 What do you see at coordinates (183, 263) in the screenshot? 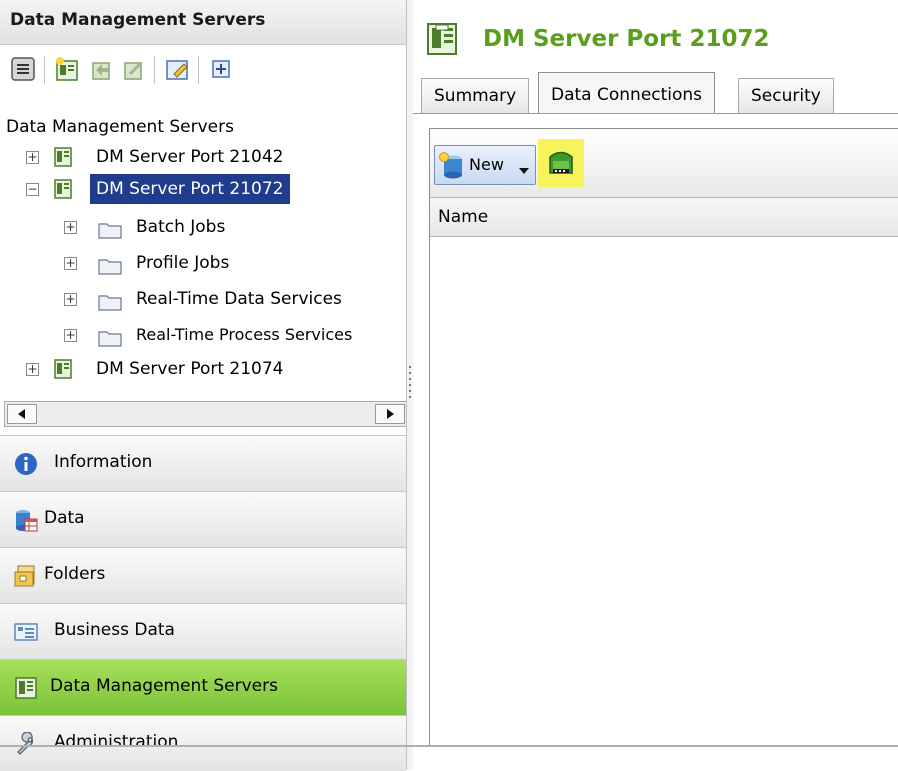
I see `tree-folder-label: Profile Jobs` at bounding box center [183, 263].